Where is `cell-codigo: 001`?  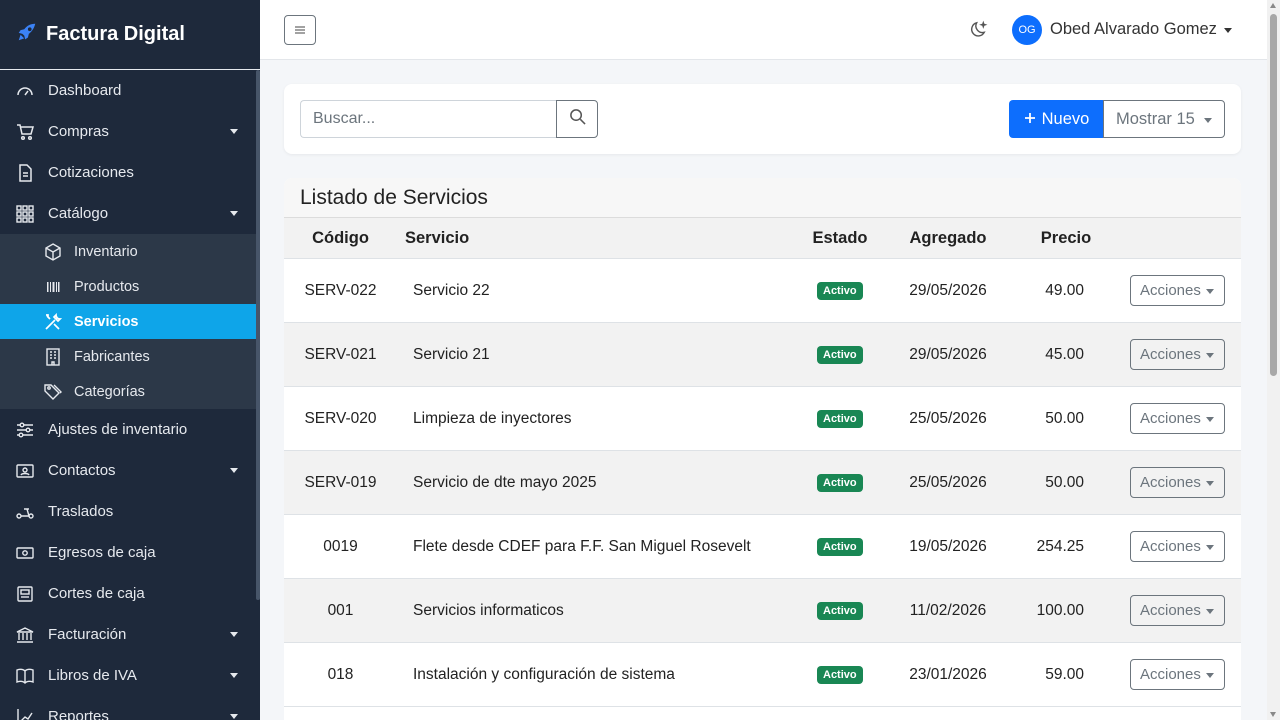 cell-codigo: 001 is located at coordinates (340, 610).